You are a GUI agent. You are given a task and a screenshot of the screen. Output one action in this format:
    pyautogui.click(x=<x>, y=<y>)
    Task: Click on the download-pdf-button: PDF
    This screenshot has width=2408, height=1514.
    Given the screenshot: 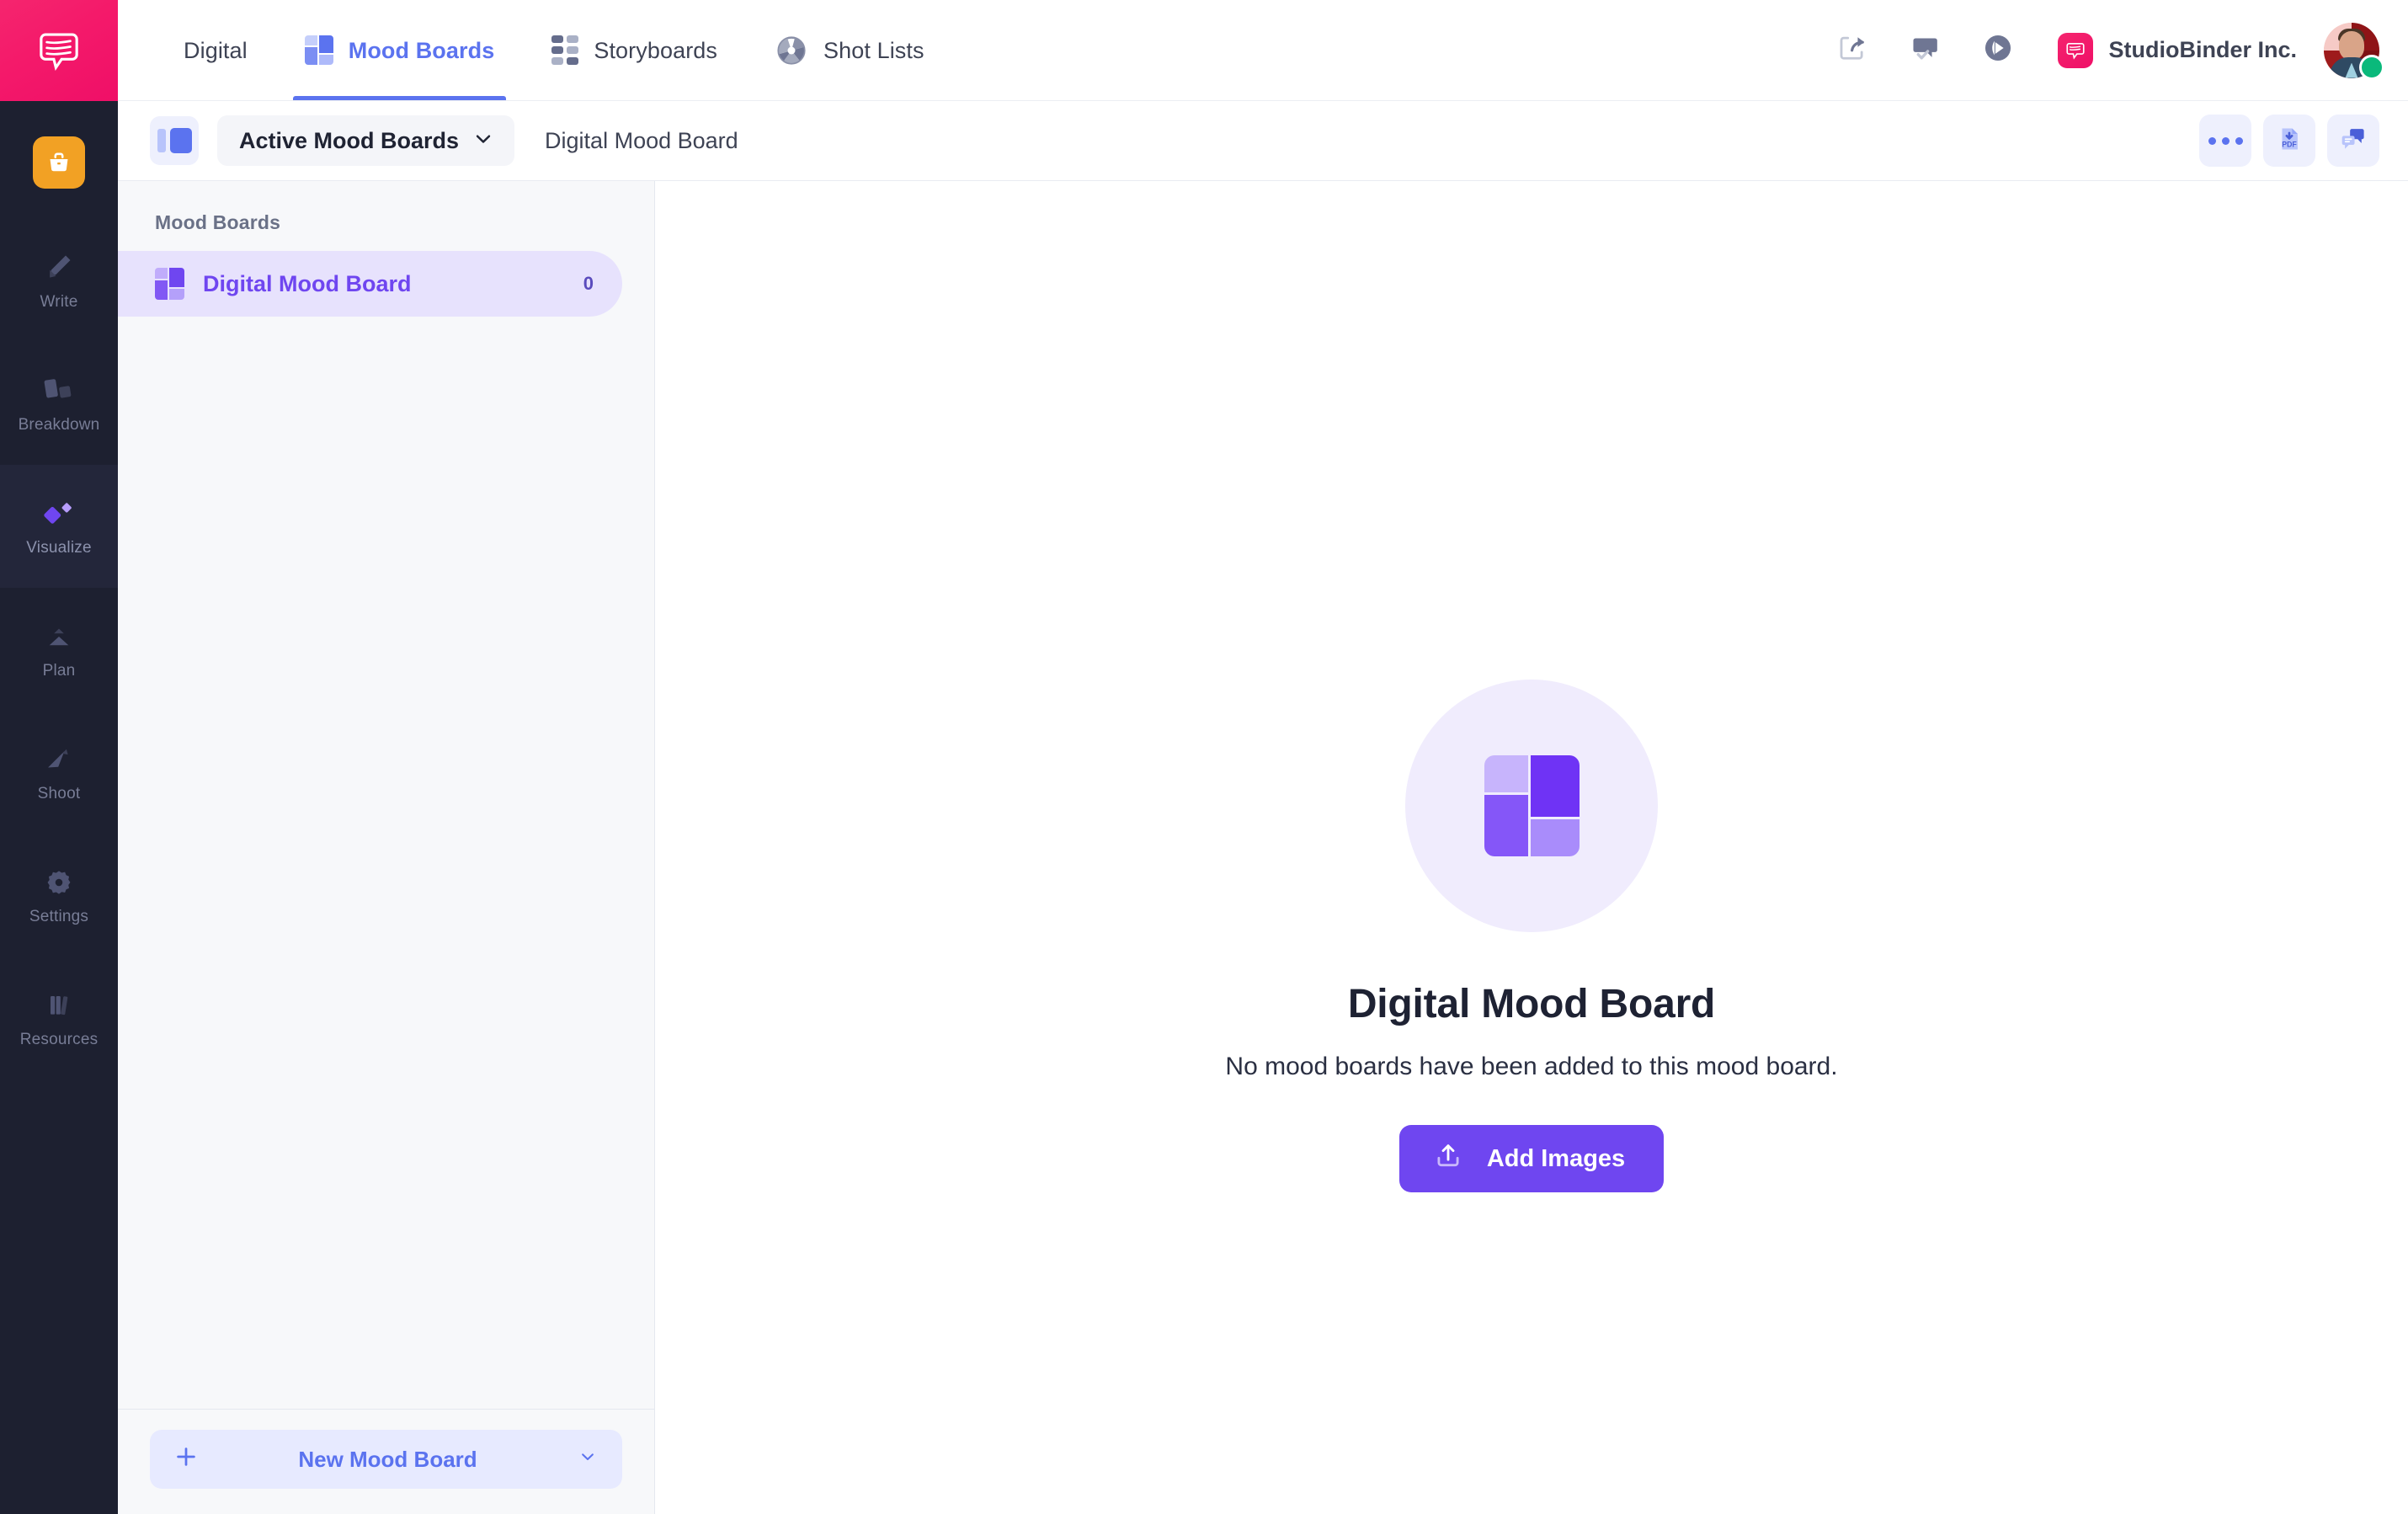 What is the action you would take?
    pyautogui.click(x=2289, y=141)
    